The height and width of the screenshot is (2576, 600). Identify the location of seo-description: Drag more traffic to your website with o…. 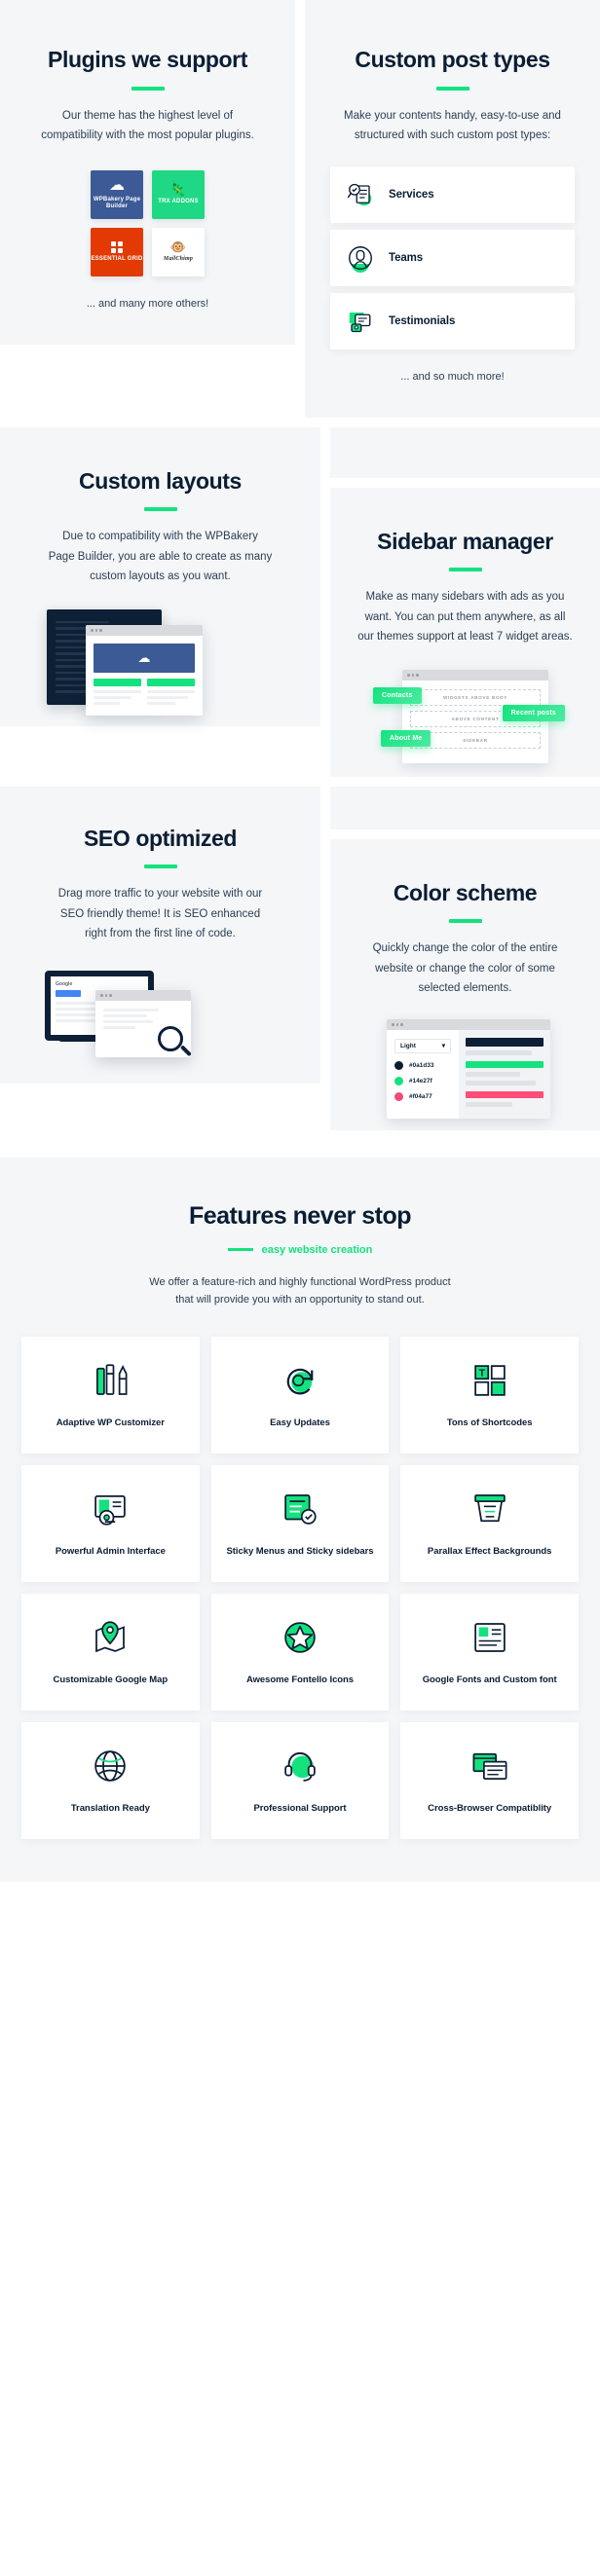
(160, 913).